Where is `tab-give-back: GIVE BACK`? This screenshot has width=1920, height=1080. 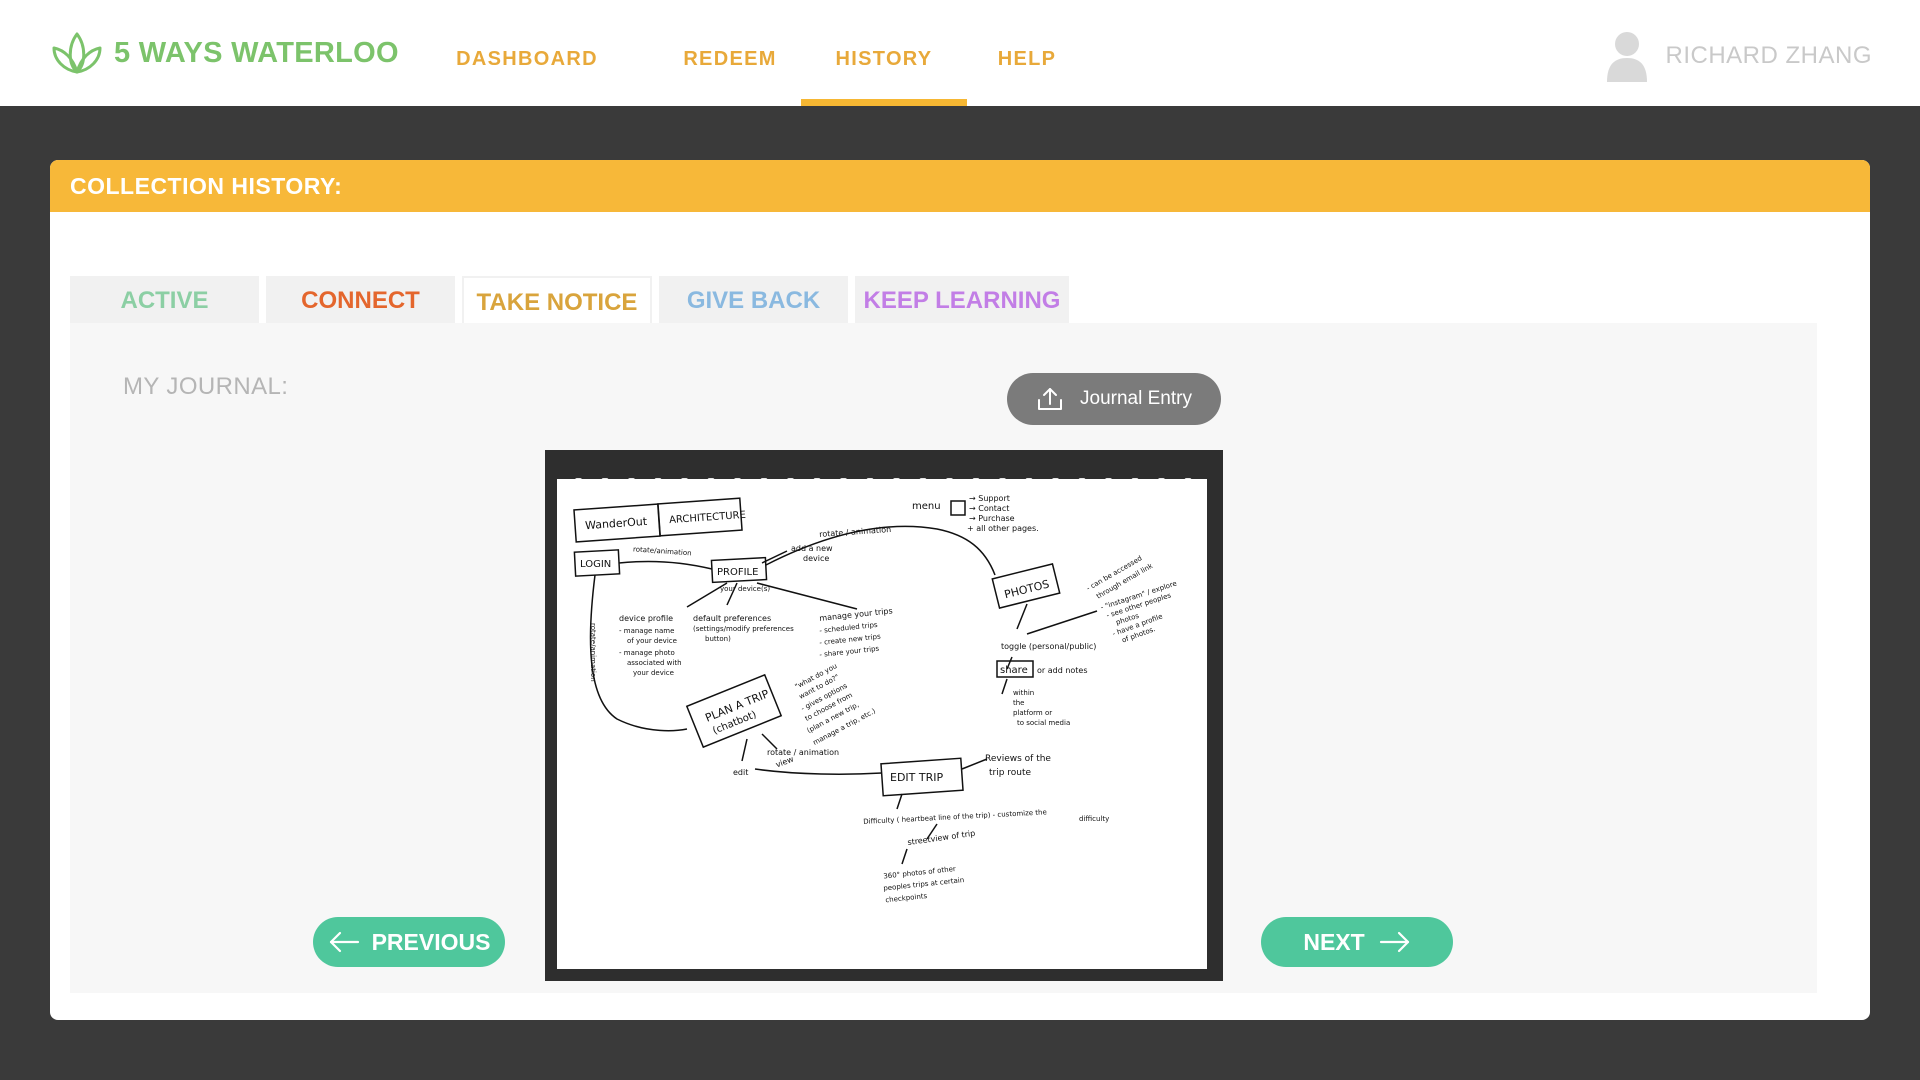
tab-give-back: GIVE BACK is located at coordinates (753, 299).